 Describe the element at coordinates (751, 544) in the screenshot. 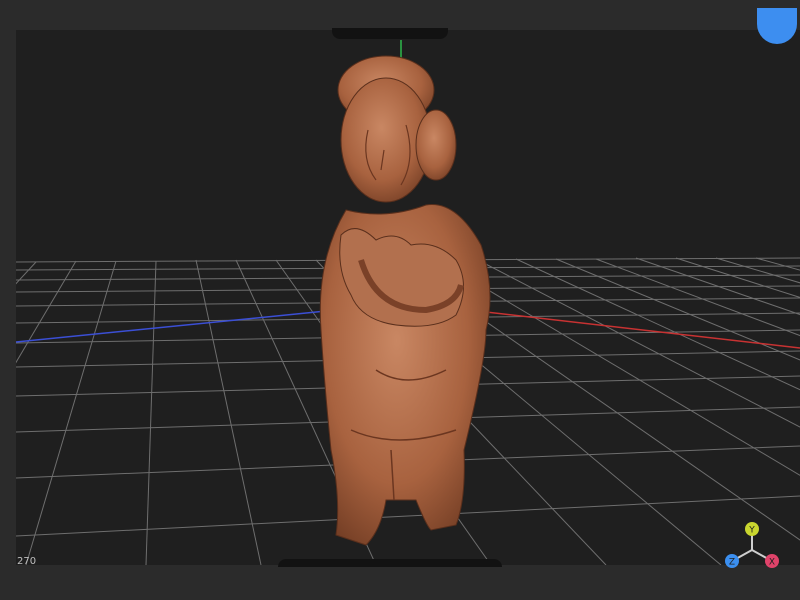

I see `axis-gizmo-icon: Y X Z` at that location.